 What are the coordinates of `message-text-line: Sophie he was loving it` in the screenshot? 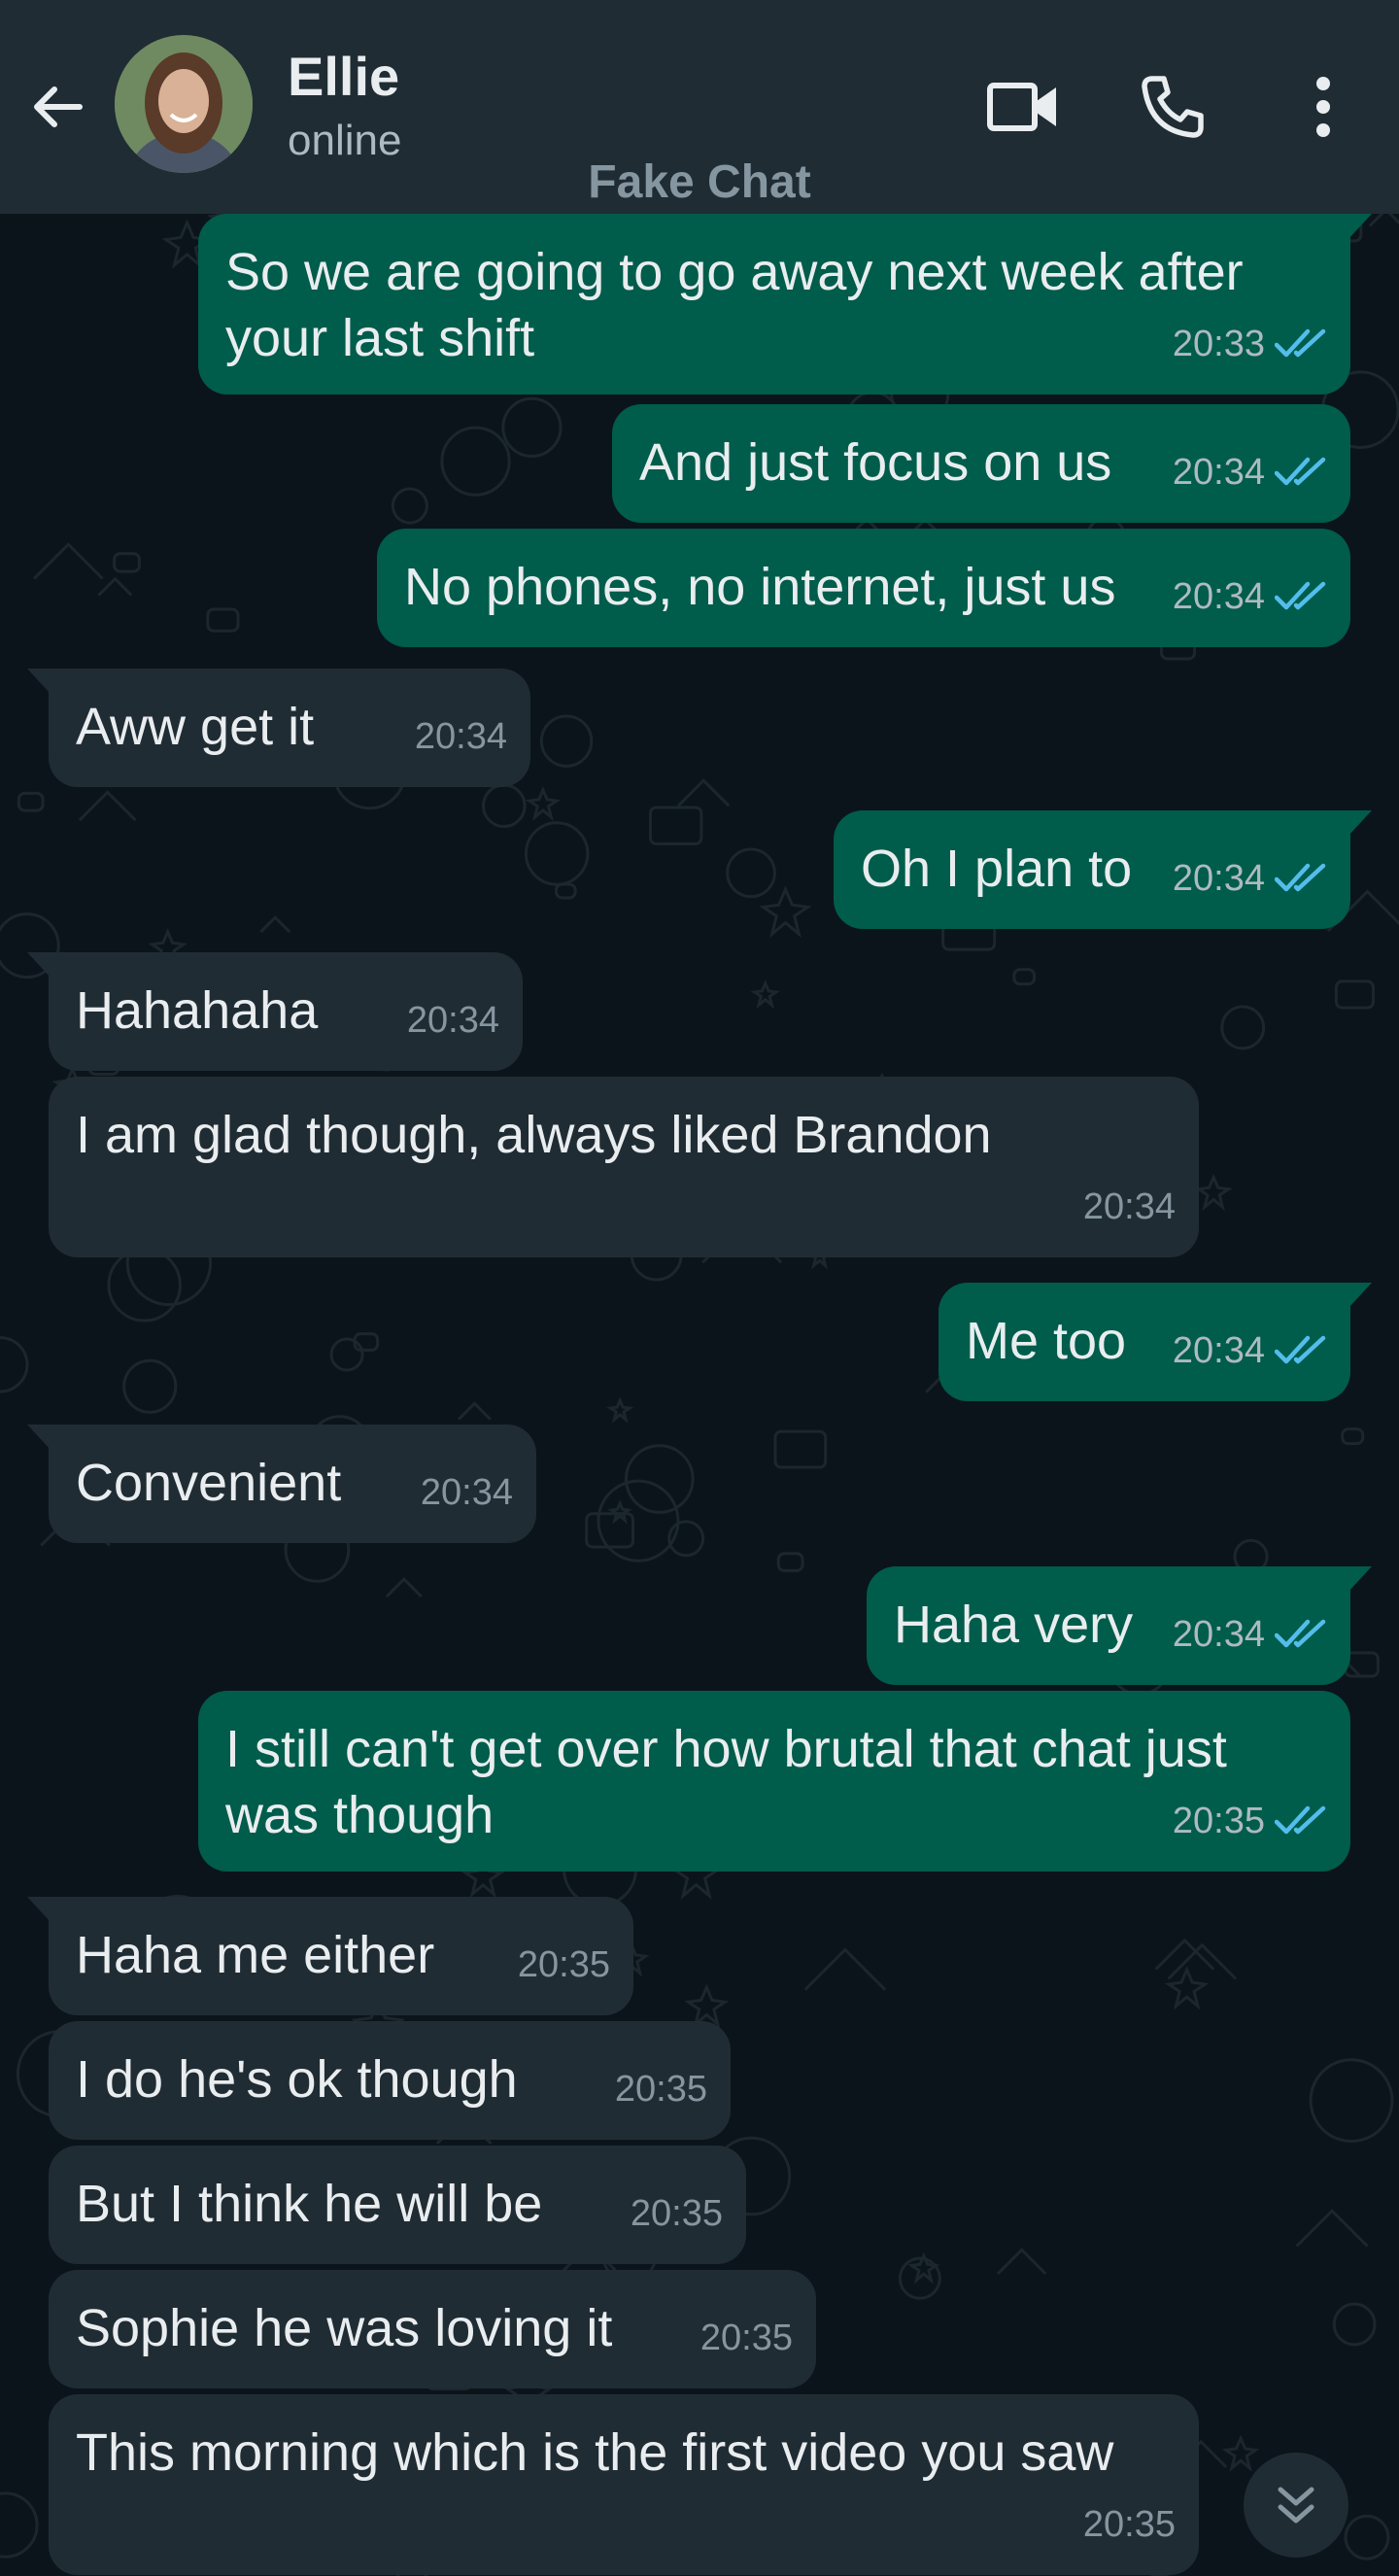 It's located at (344, 2328).